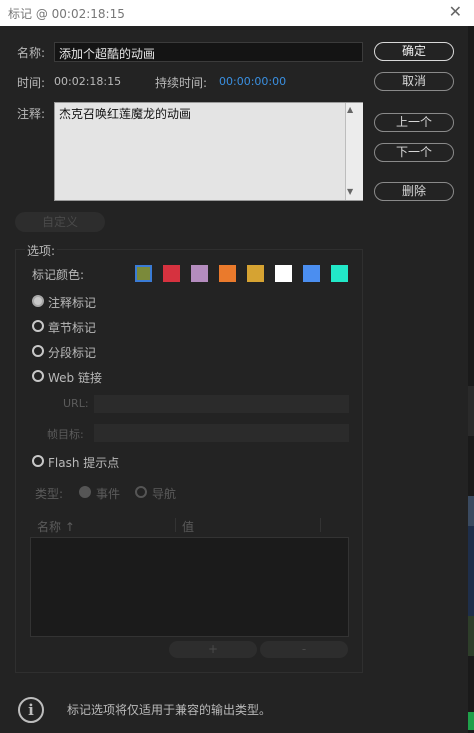 The width and height of the screenshot is (474, 733). Describe the element at coordinates (49, 527) in the screenshot. I see `column-name-label: 名称` at that location.